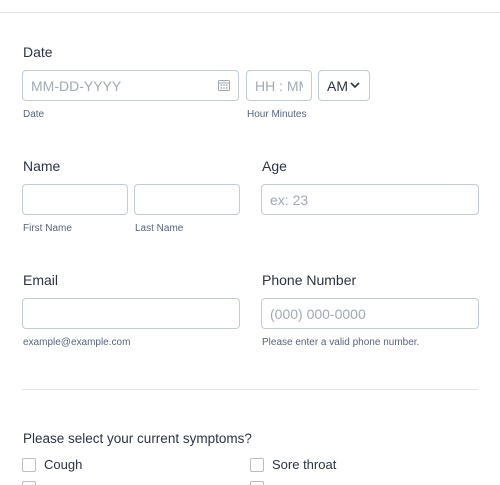  I want to click on age-input, so click(370, 199).